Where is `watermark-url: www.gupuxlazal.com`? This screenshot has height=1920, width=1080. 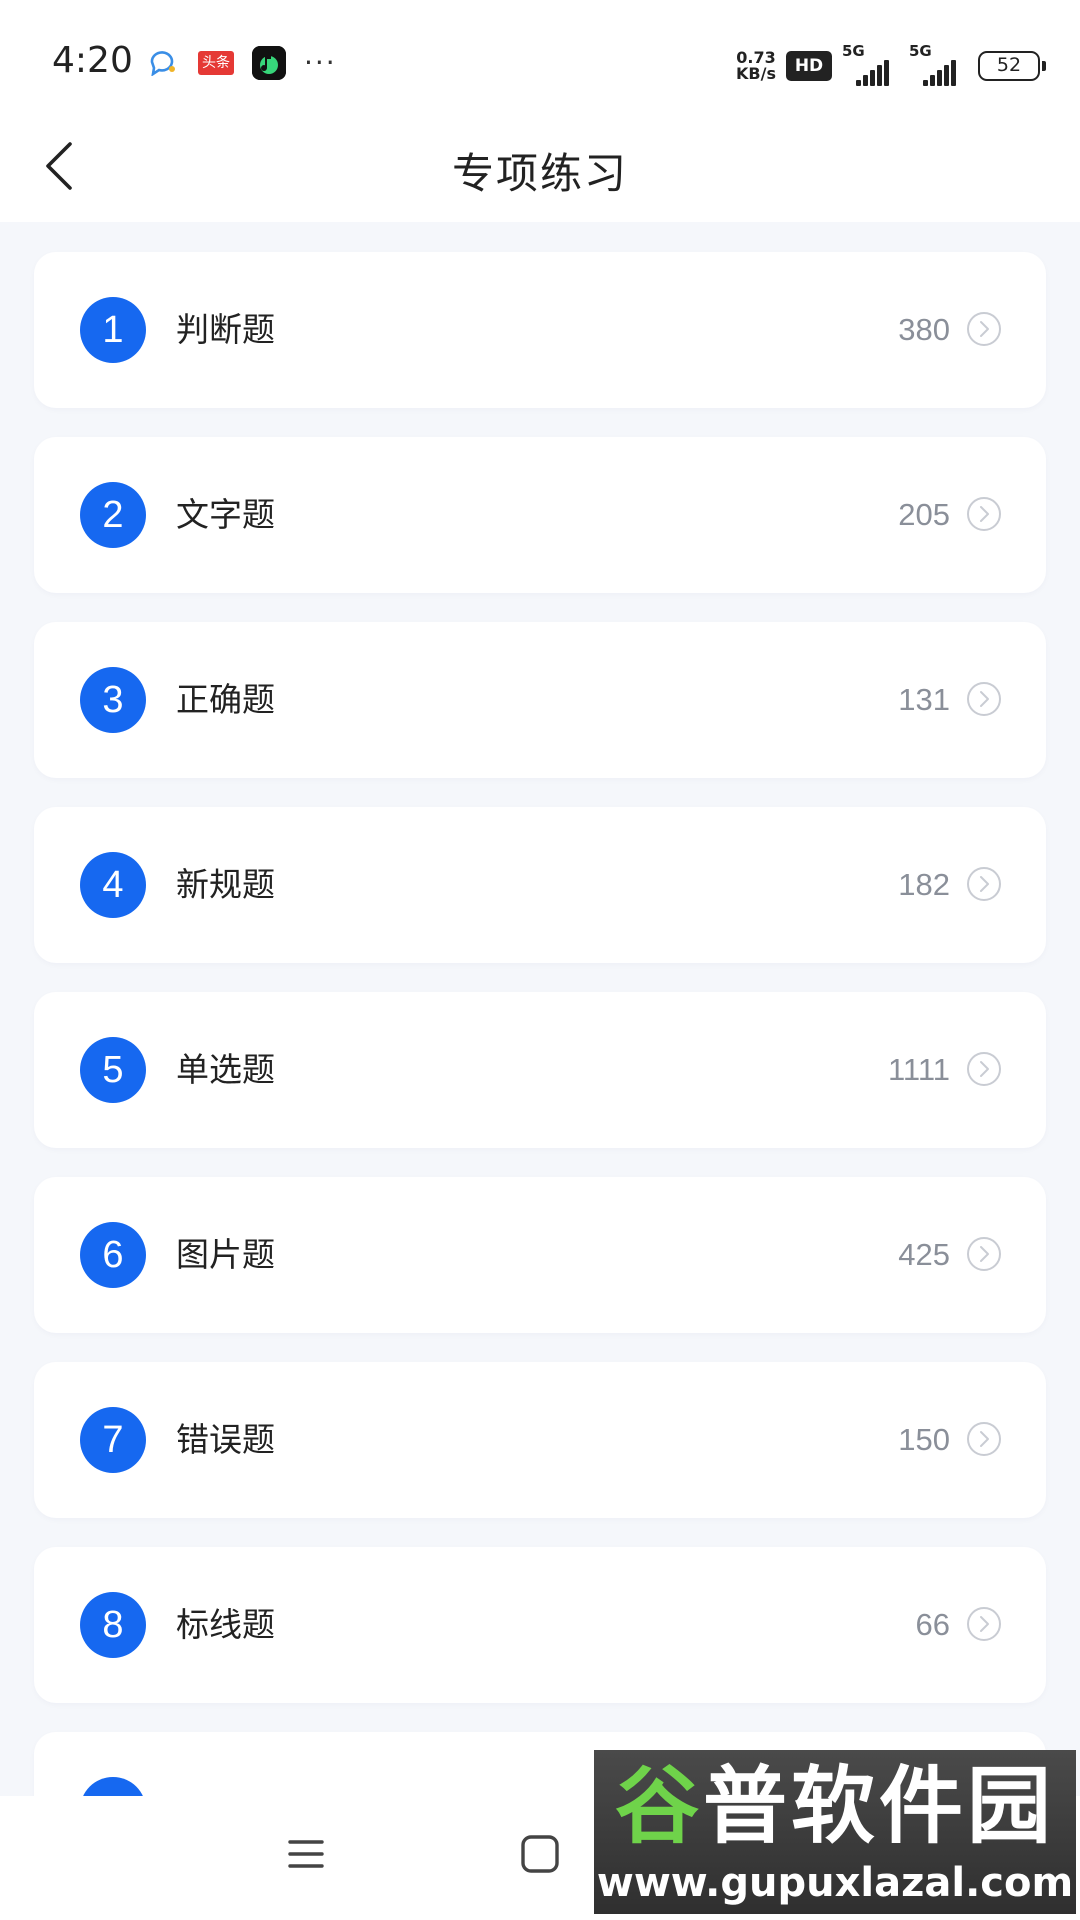
watermark-url: www.gupuxlazal.com is located at coordinates (835, 1883).